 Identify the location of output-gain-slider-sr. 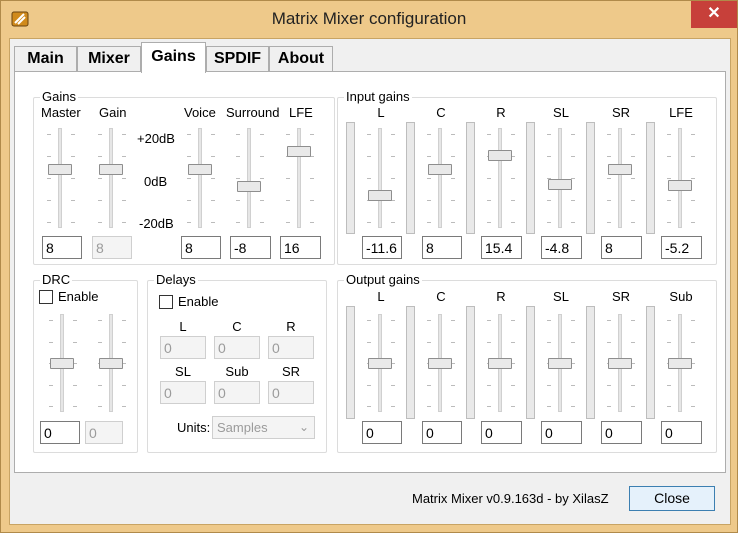
(621, 363).